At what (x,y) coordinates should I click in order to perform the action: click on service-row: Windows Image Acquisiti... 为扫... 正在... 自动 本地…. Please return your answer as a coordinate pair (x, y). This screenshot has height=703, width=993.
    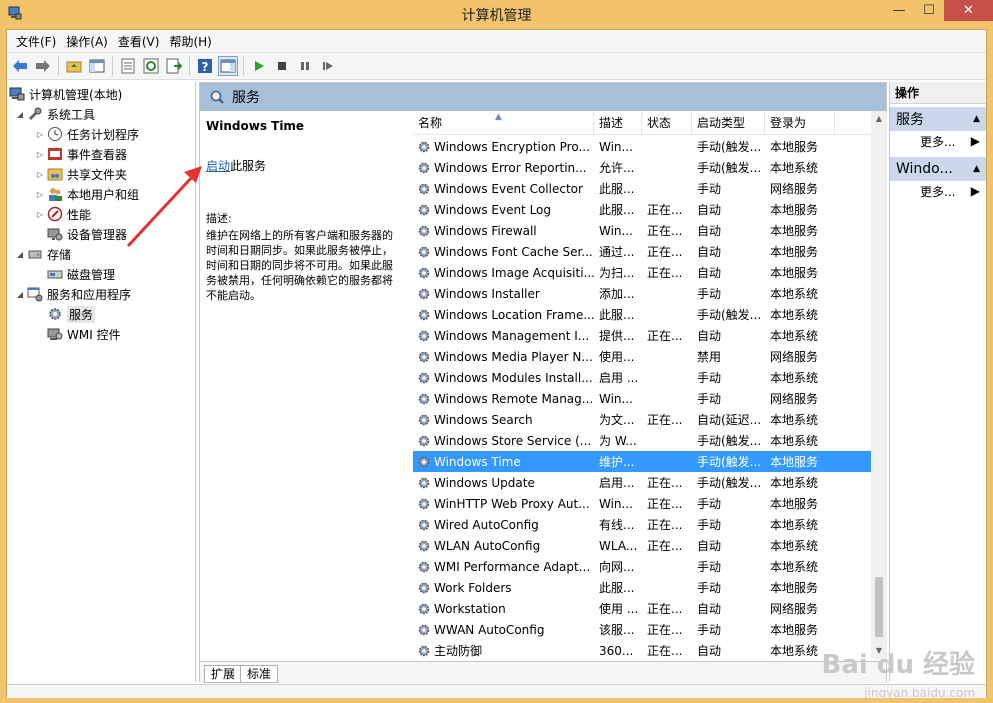
    Looking at the image, I should click on (642, 272).